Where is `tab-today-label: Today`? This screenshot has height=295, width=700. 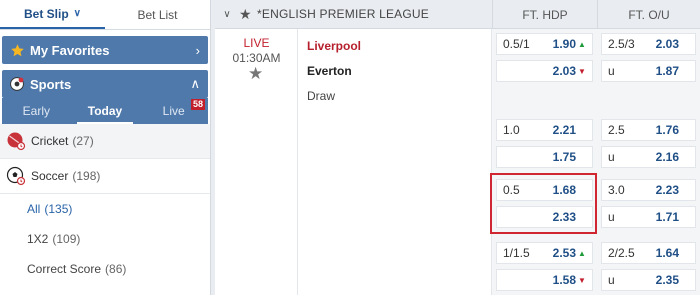 tab-today-label: Today is located at coordinates (105, 111).